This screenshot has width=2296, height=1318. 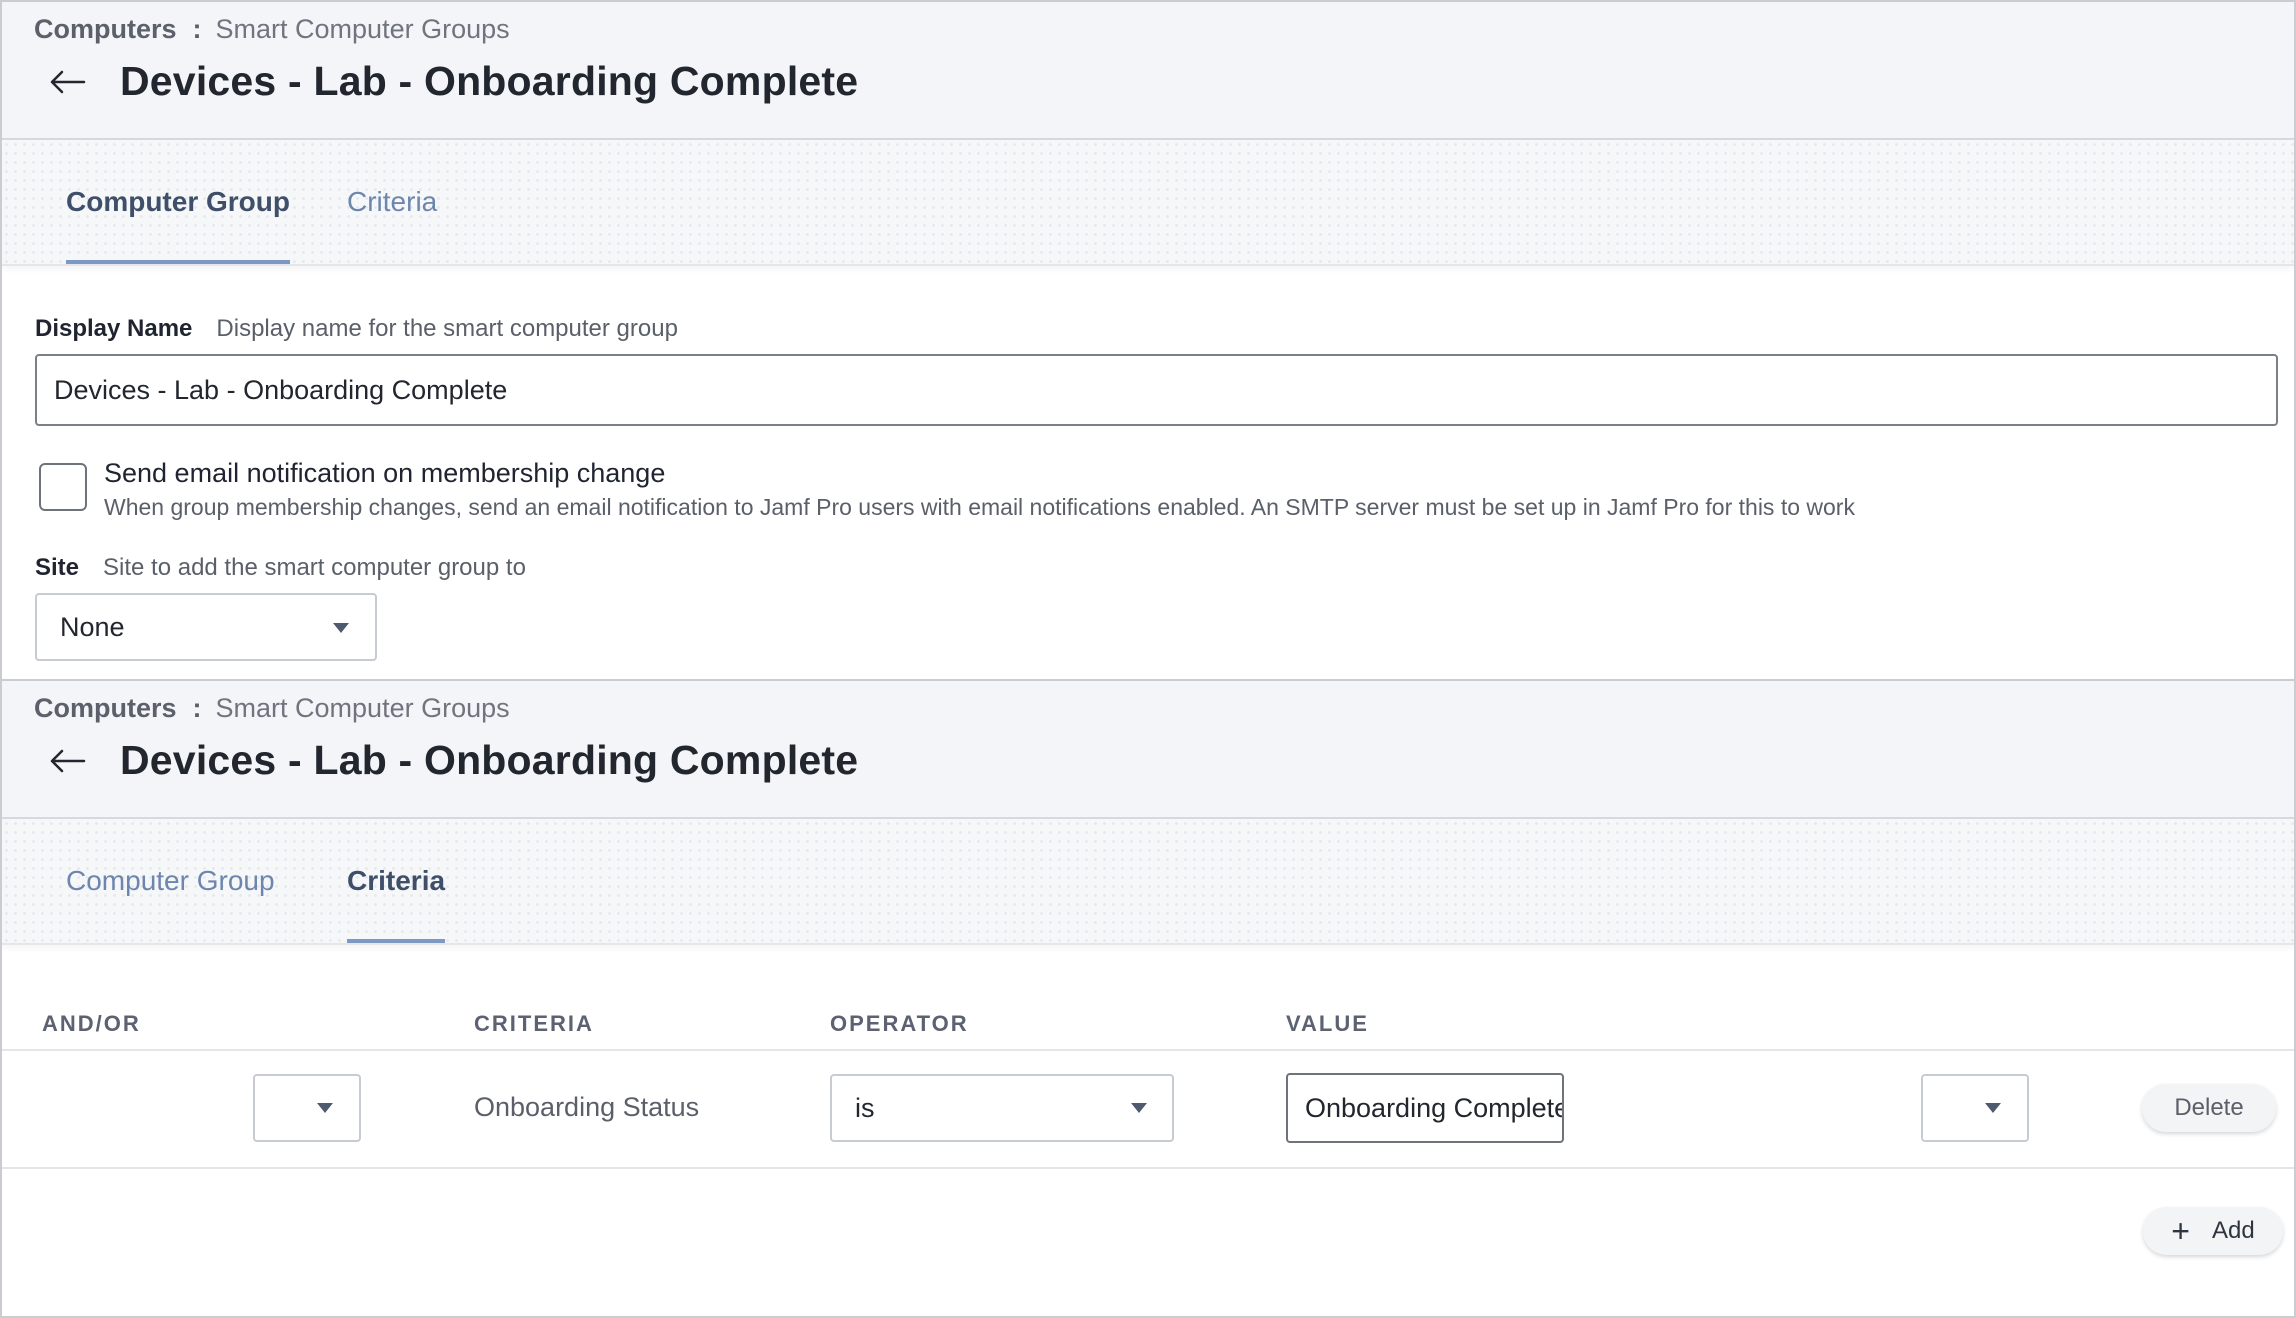 What do you see at coordinates (314, 567) in the screenshot?
I see `site-hint: Site to add the smart computer group to` at bounding box center [314, 567].